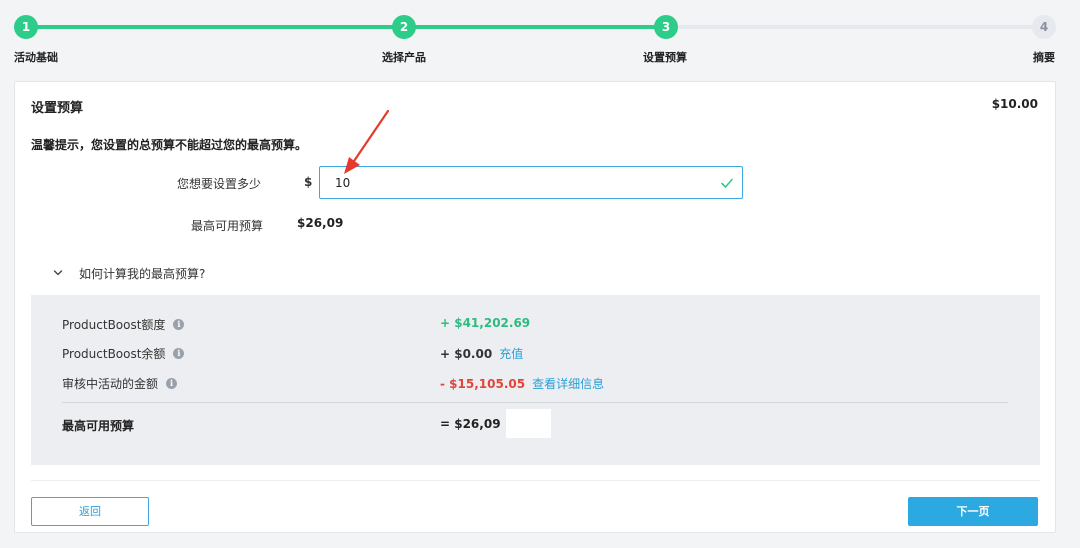  I want to click on calc-row-pending: 审核中活动的金额 i, so click(120, 383).